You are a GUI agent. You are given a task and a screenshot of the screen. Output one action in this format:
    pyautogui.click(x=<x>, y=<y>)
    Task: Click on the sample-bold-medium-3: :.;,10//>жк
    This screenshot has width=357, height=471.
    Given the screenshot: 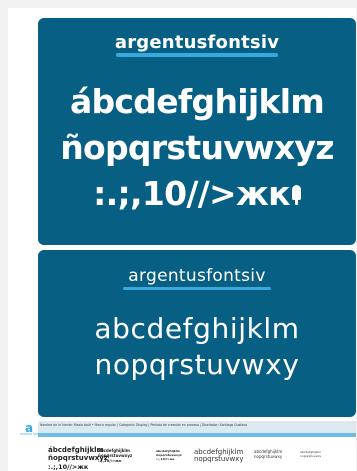 What is the action you would take?
    pyautogui.click(x=110, y=460)
    